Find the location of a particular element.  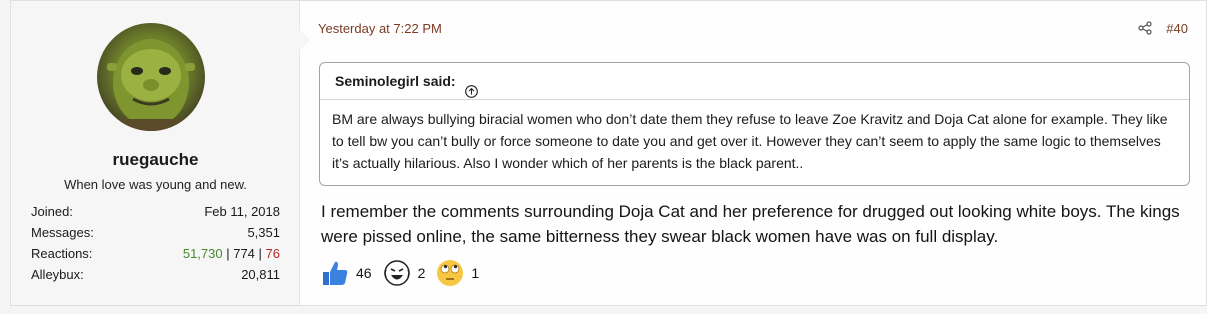

reaction-laugh: 2 is located at coordinates (404, 273).